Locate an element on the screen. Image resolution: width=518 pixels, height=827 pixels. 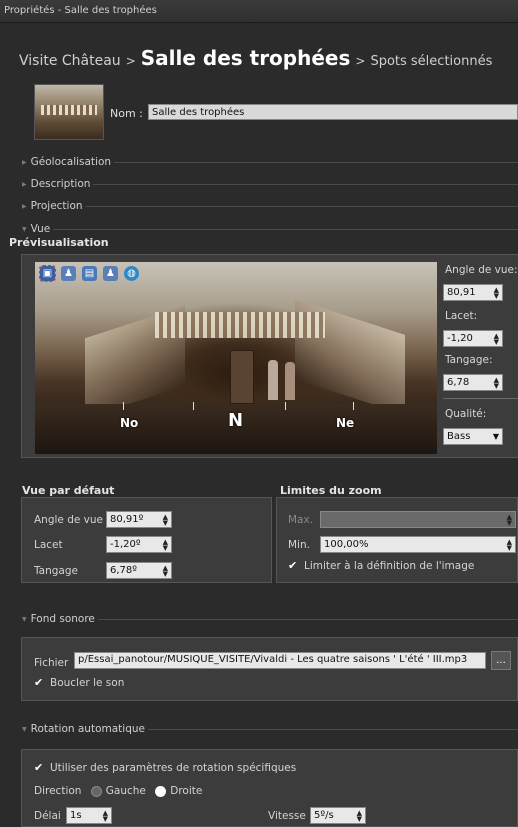
zoom-min-spinbox: 100,00% ▲ ▼ is located at coordinates (418, 544).